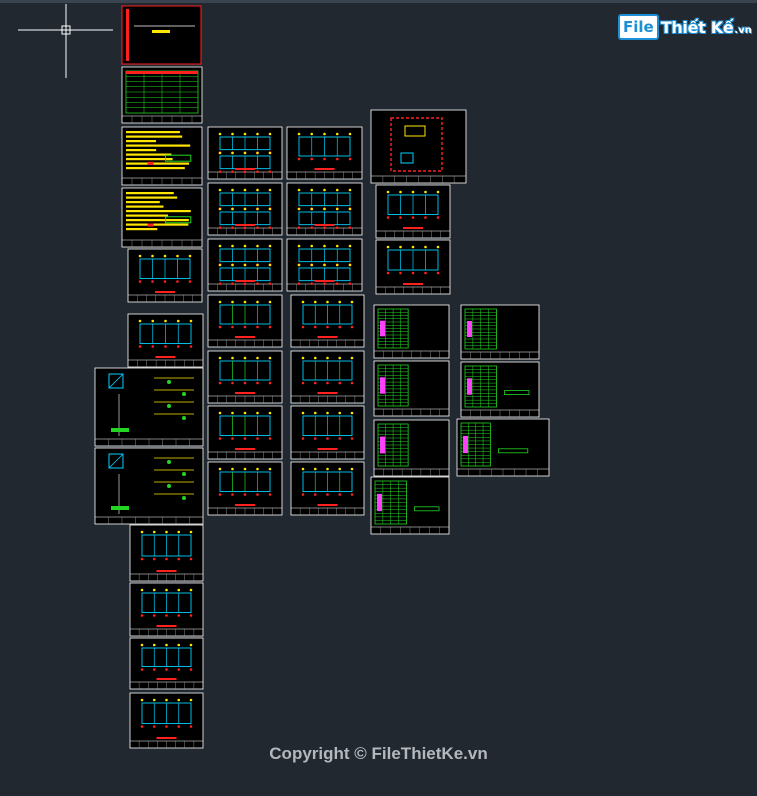 This screenshot has width=757, height=796. I want to click on logo-icon: File Thiết Kế .vn, so click(685, 27).